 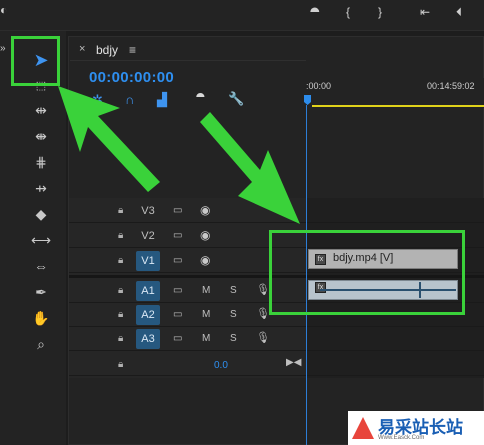 I want to click on rolling-edit-tool-icon: ⇼, so click(x=41, y=136).